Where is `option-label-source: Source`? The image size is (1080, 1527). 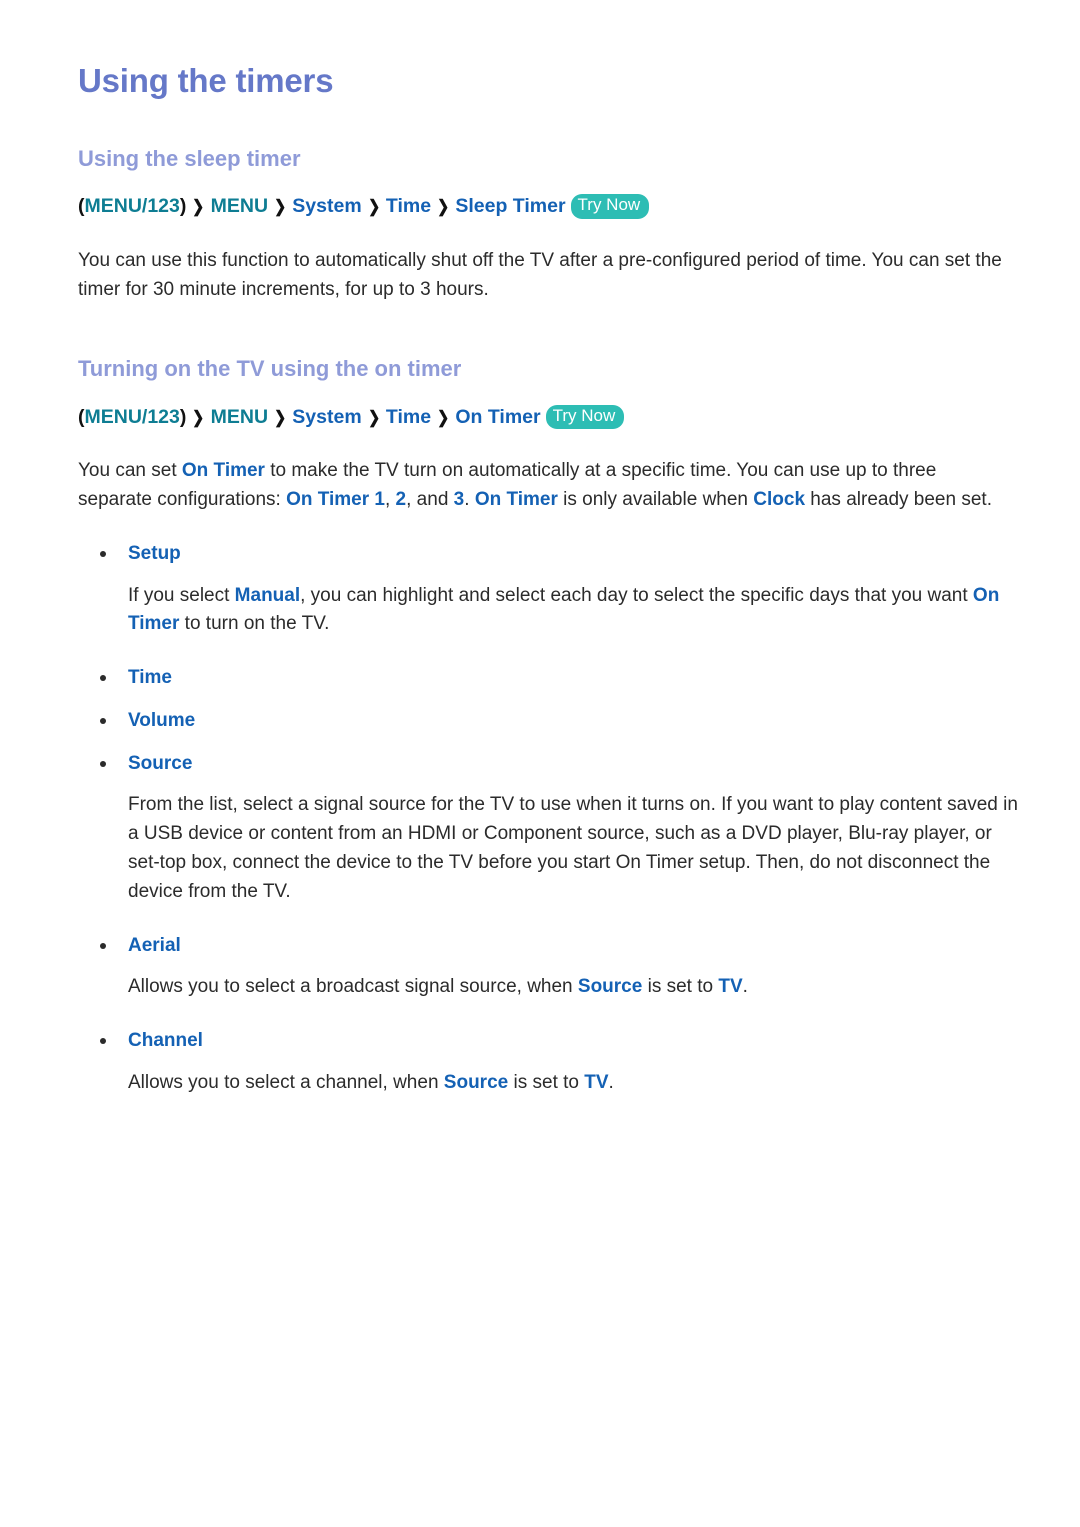 option-label-source: Source is located at coordinates (160, 763).